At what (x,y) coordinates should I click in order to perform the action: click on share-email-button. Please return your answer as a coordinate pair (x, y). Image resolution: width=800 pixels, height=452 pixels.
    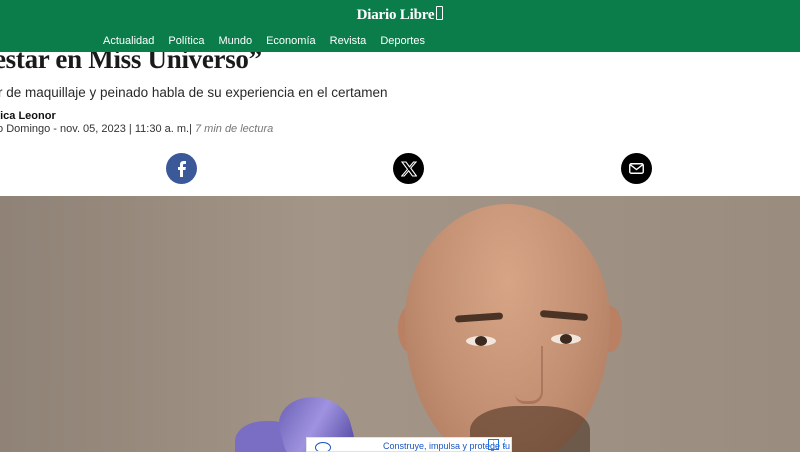
    Looking at the image, I should click on (636, 168).